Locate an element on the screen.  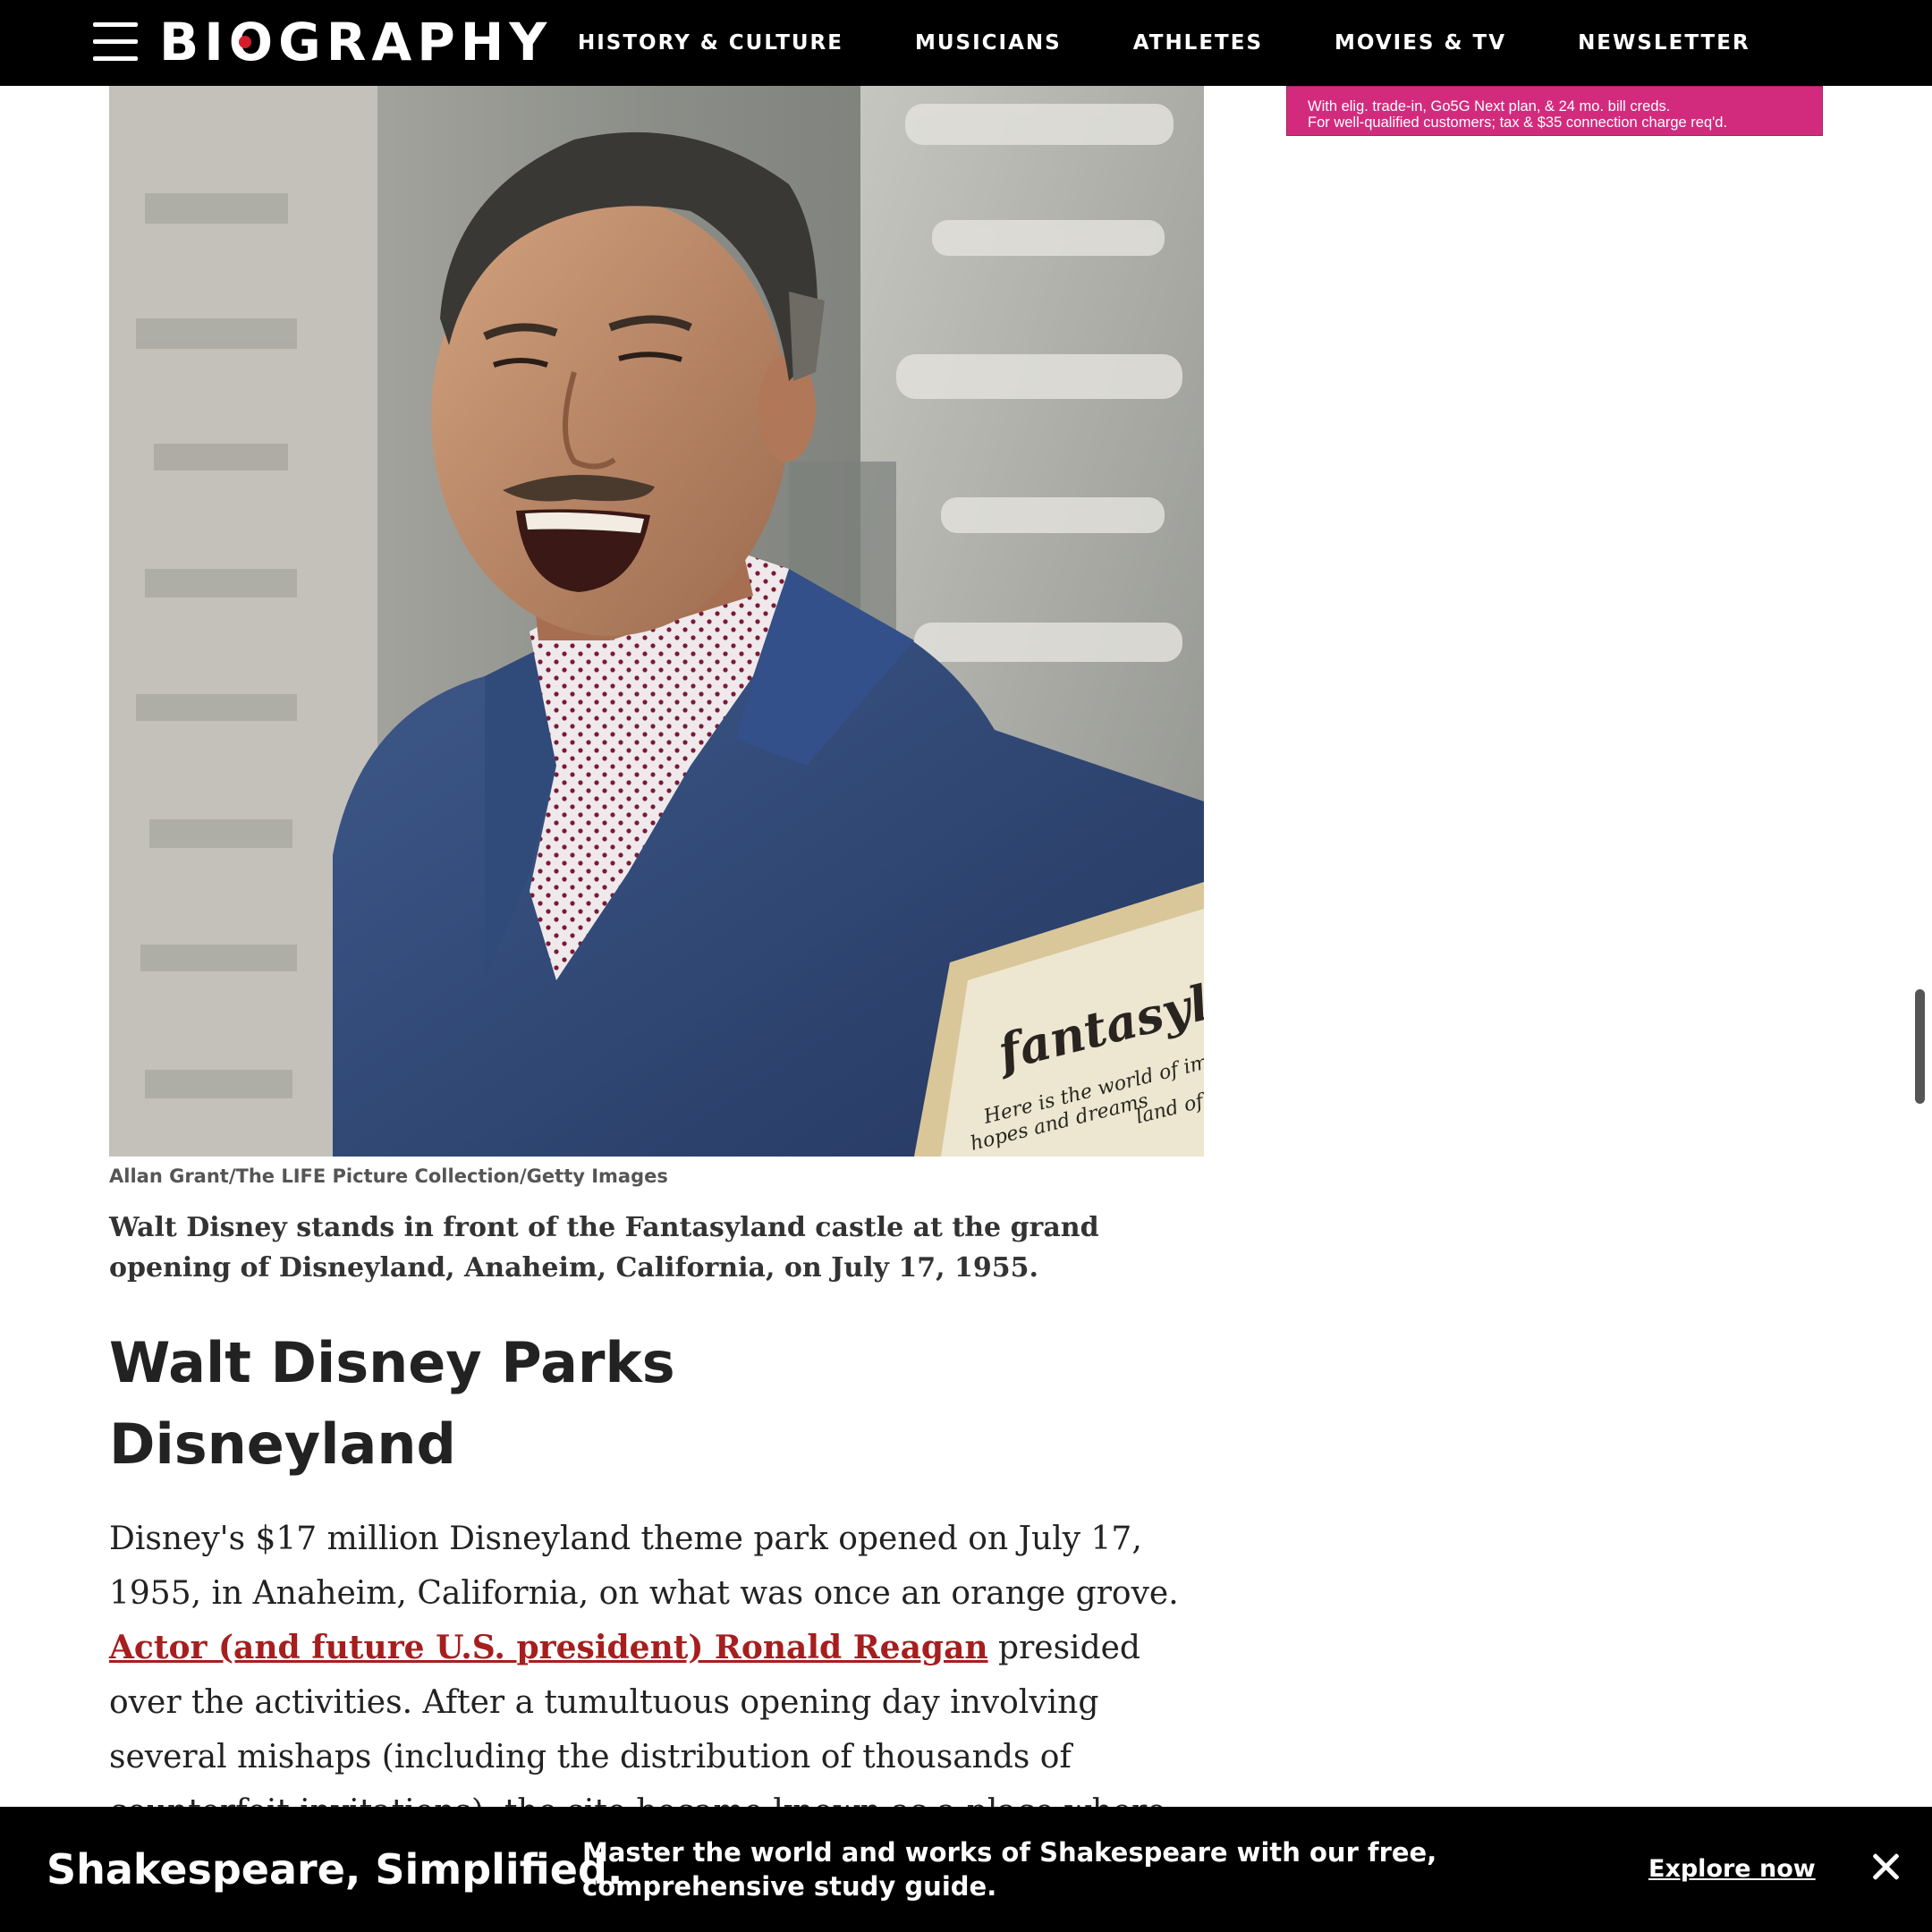
nav-link-athletes: ATHLETES is located at coordinates (1198, 43).